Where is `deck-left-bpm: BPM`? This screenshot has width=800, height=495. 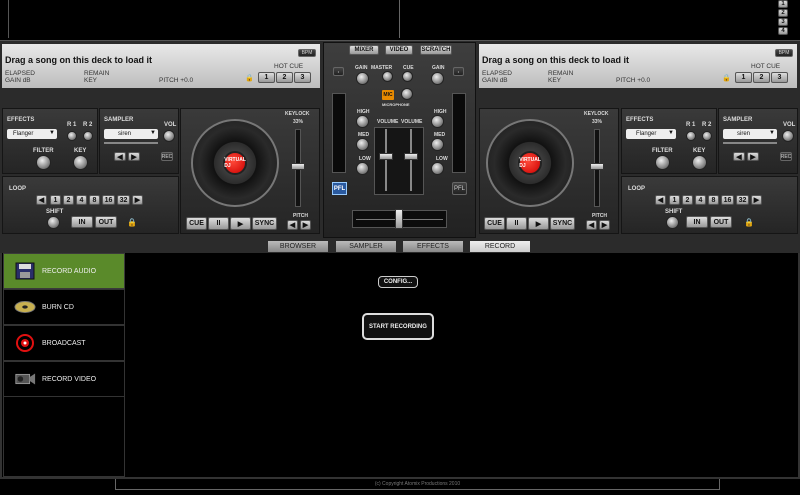 deck-left-bpm: BPM is located at coordinates (307, 53).